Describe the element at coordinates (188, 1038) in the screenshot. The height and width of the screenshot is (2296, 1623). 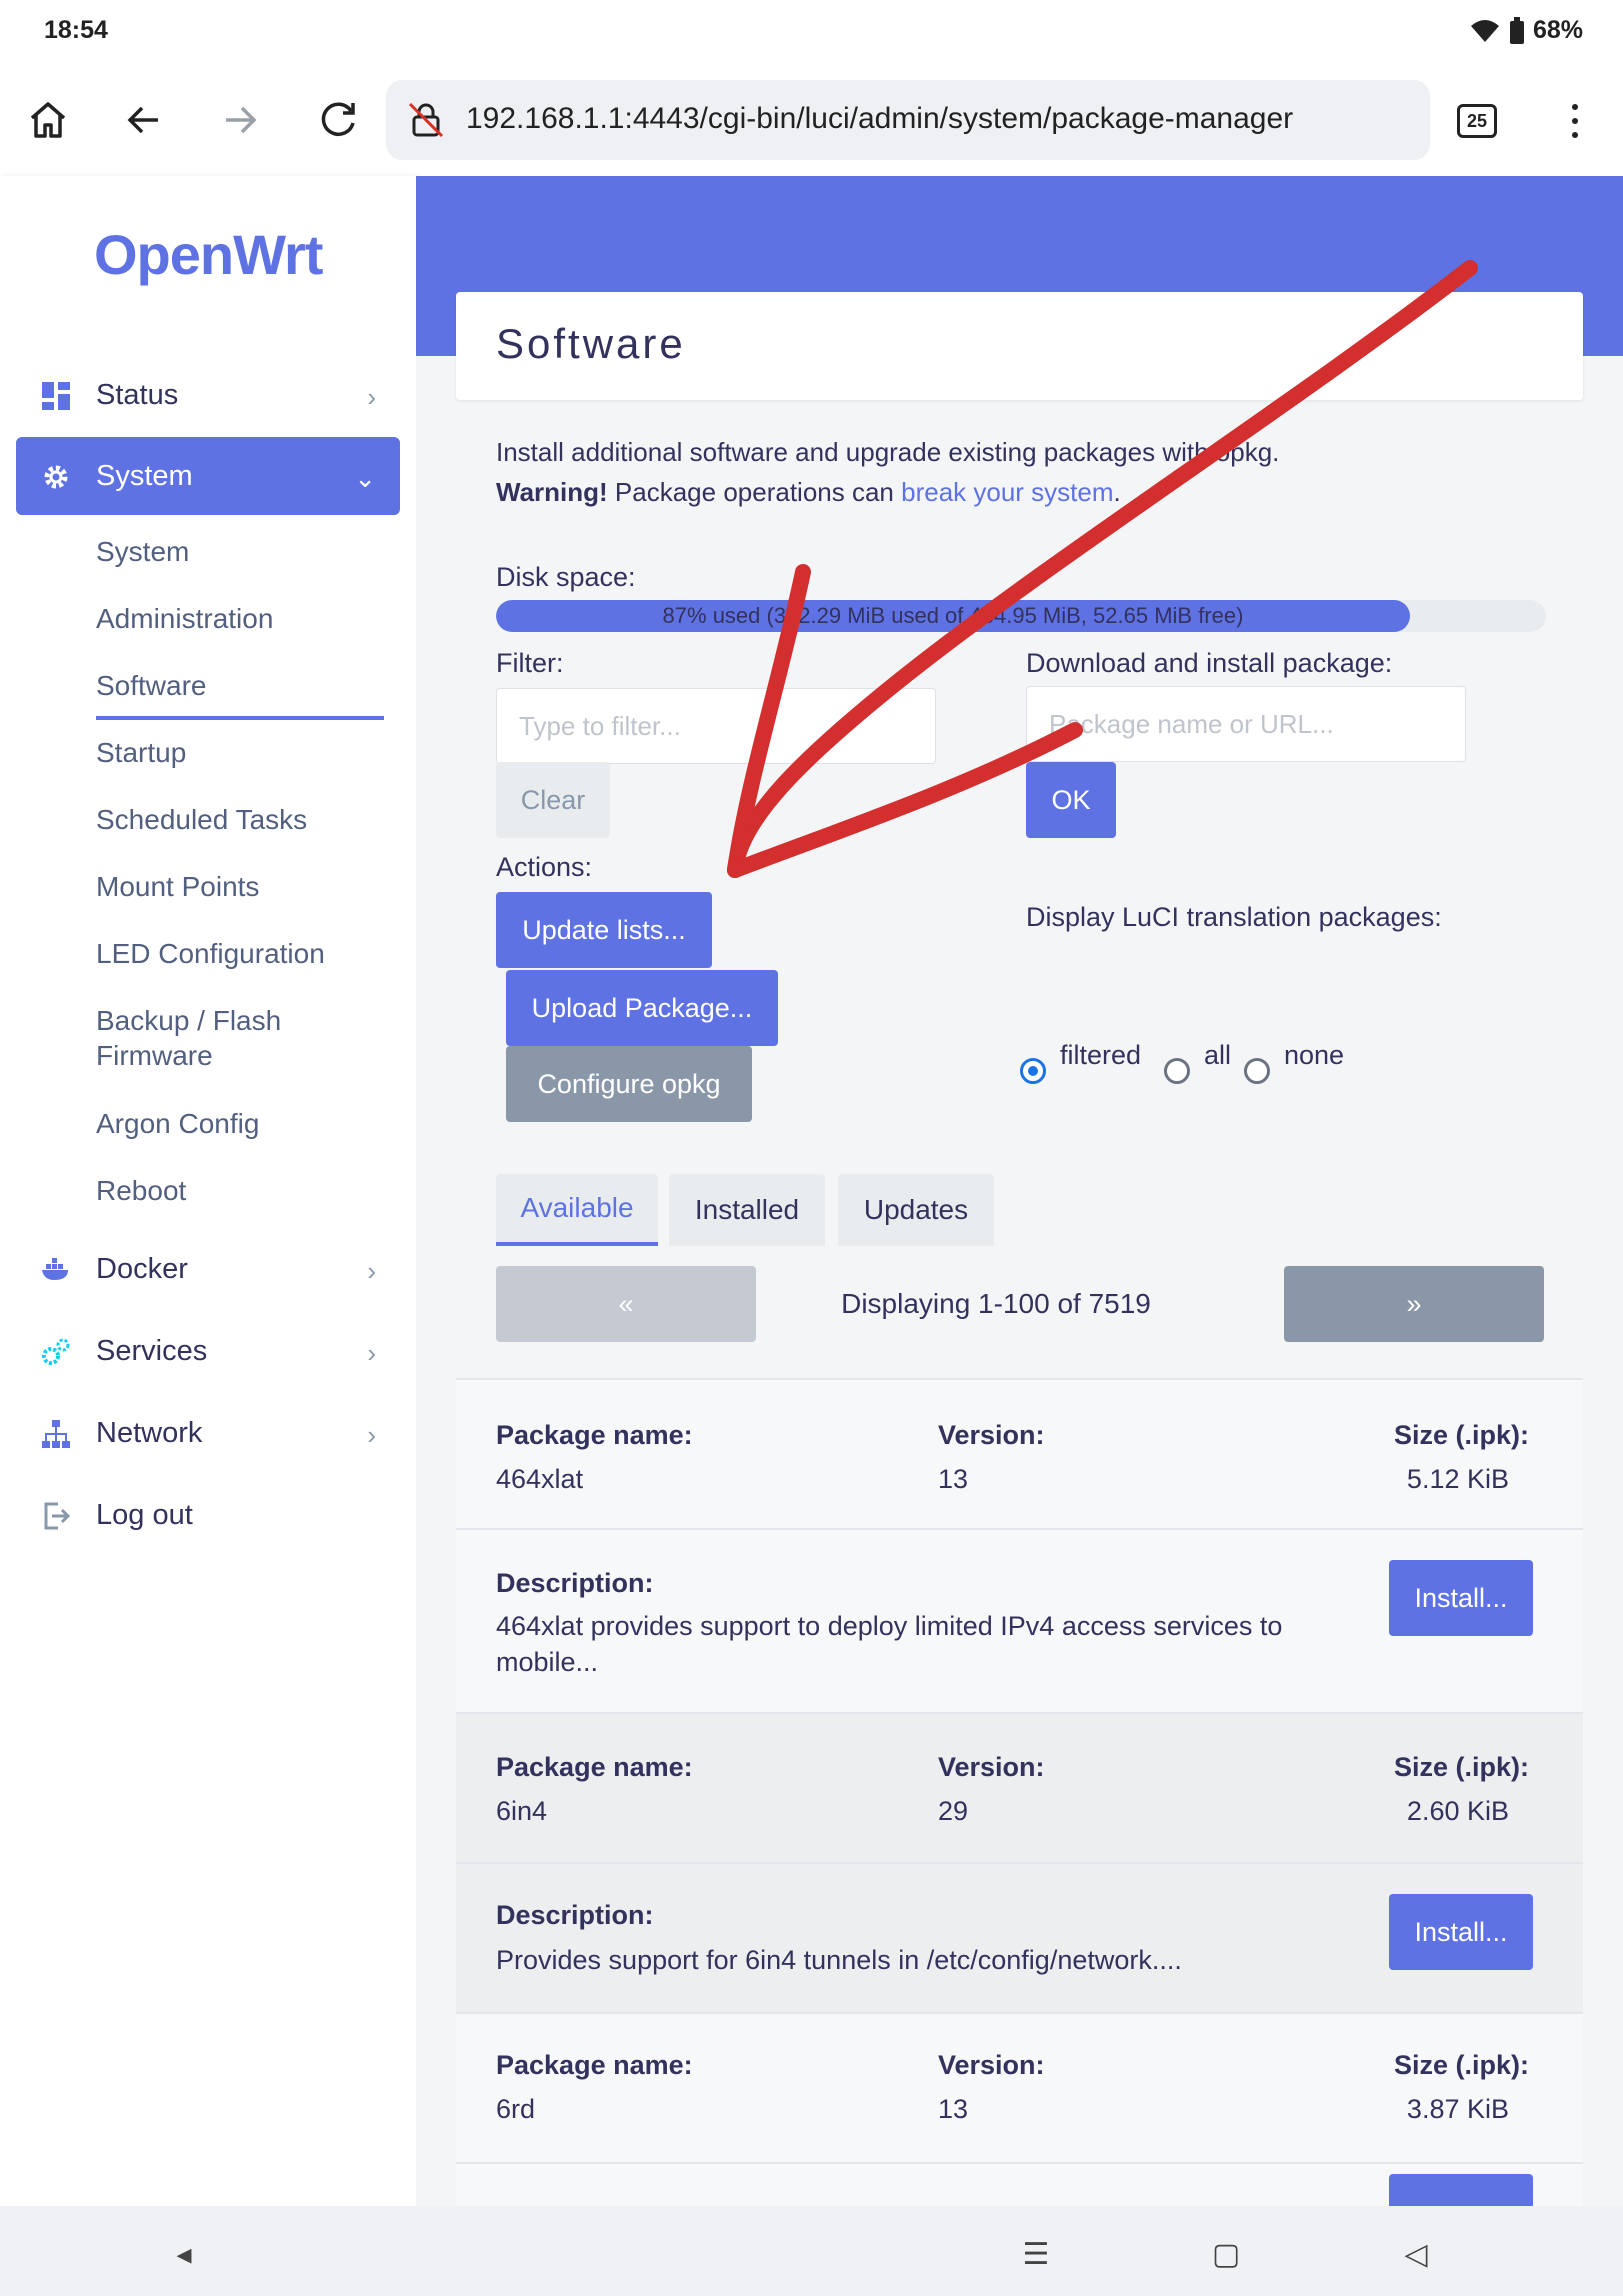
I see `subnav-backup-flash: Backup / Flash Firmware` at that location.